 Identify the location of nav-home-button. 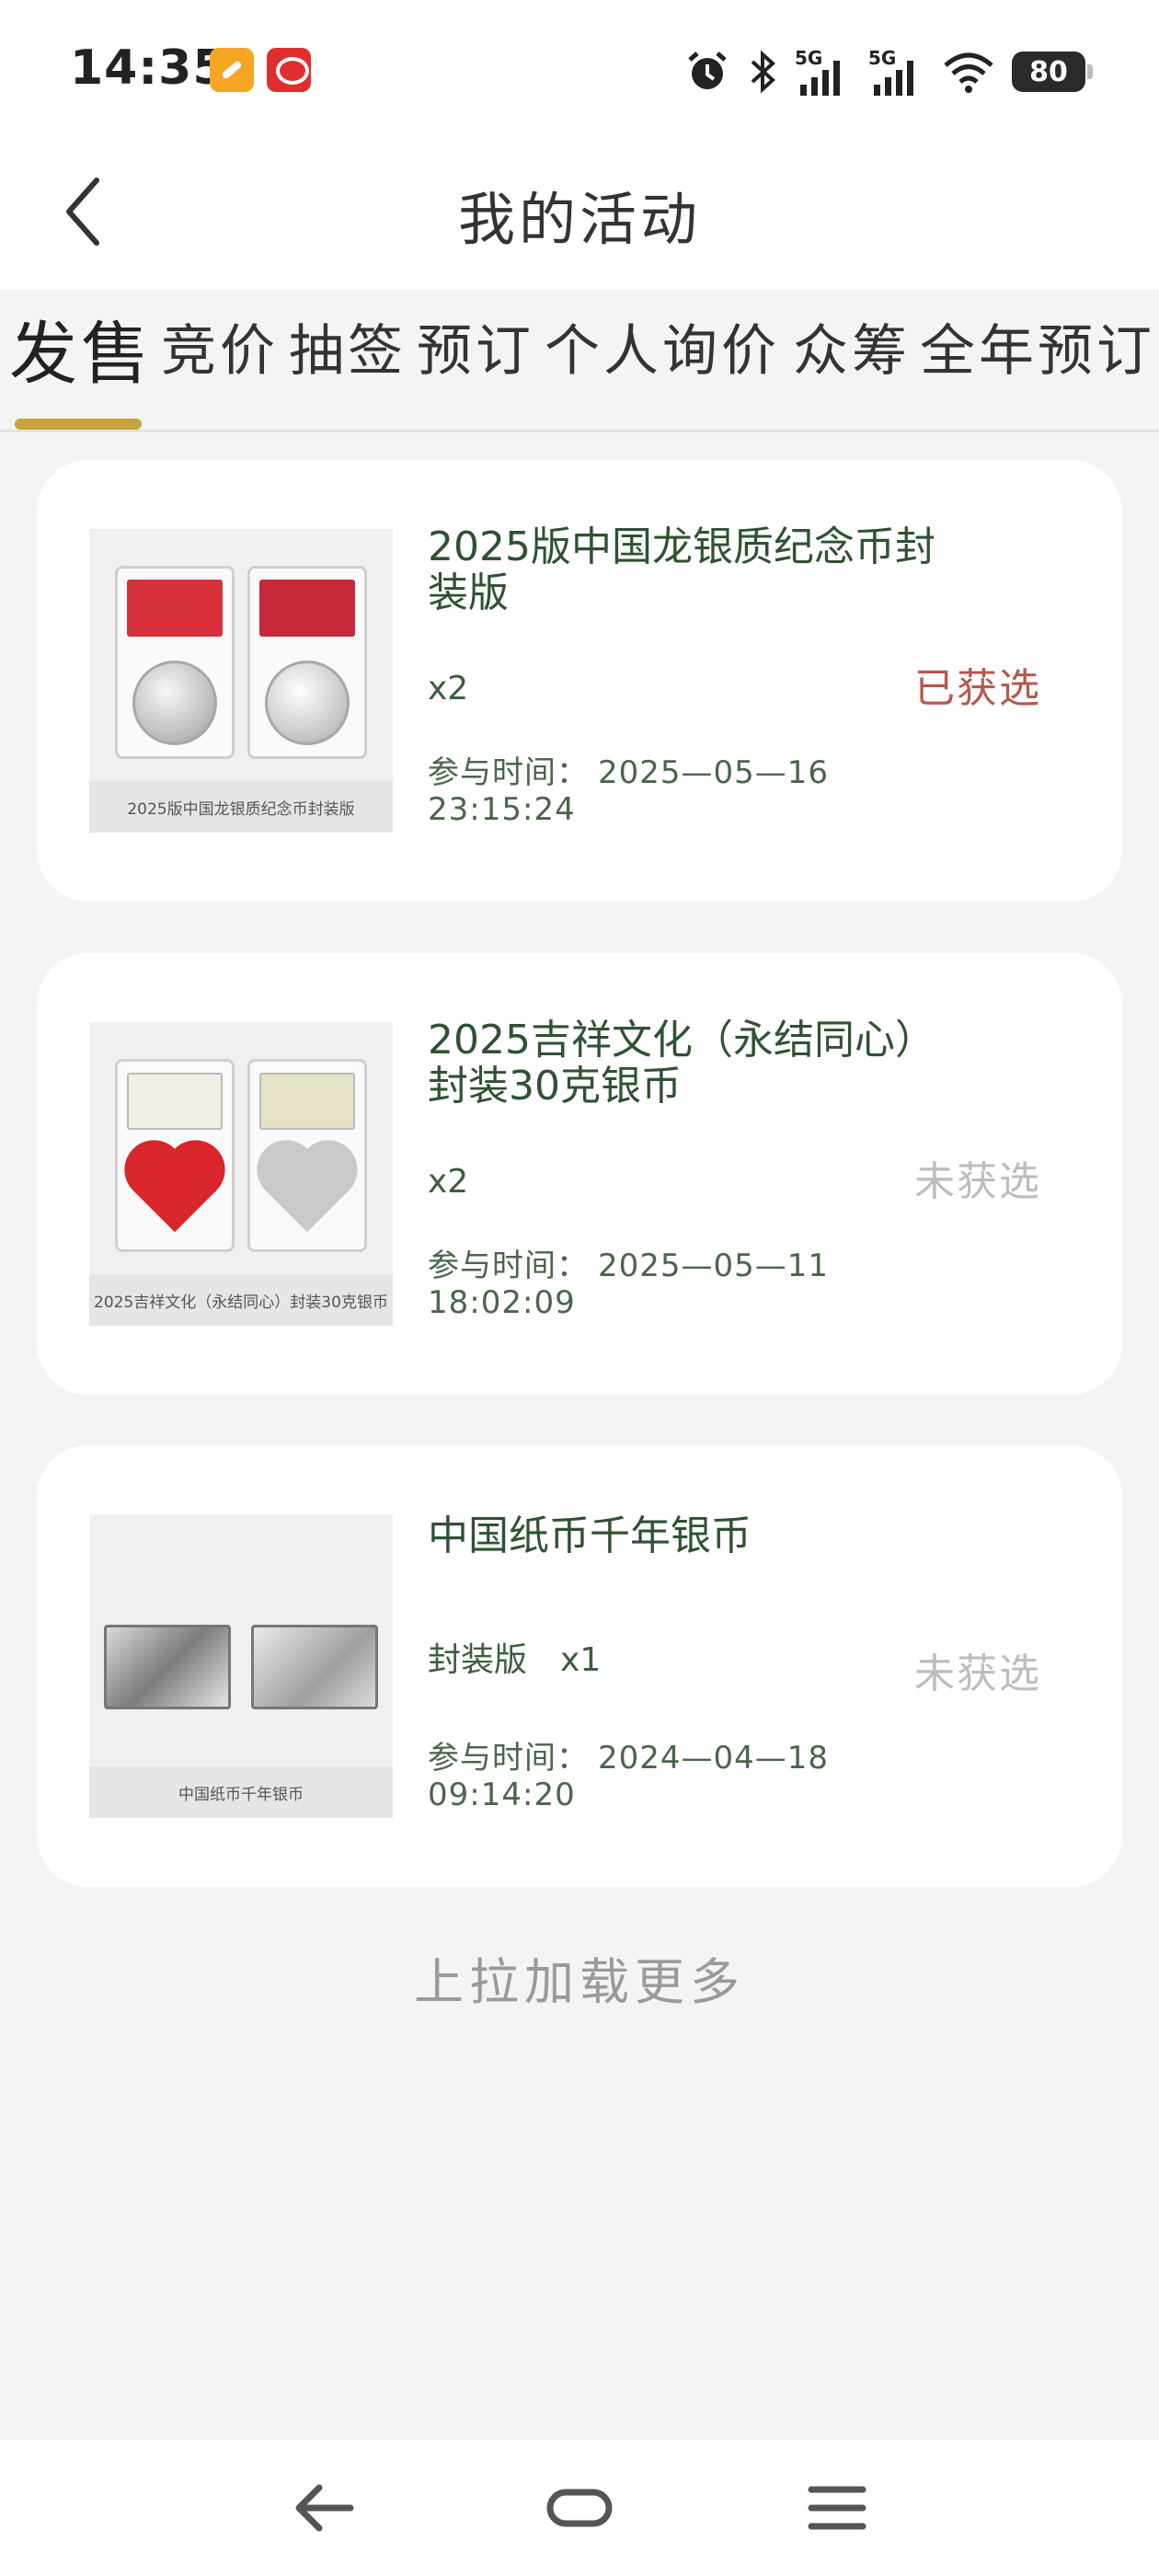
(579, 2508).